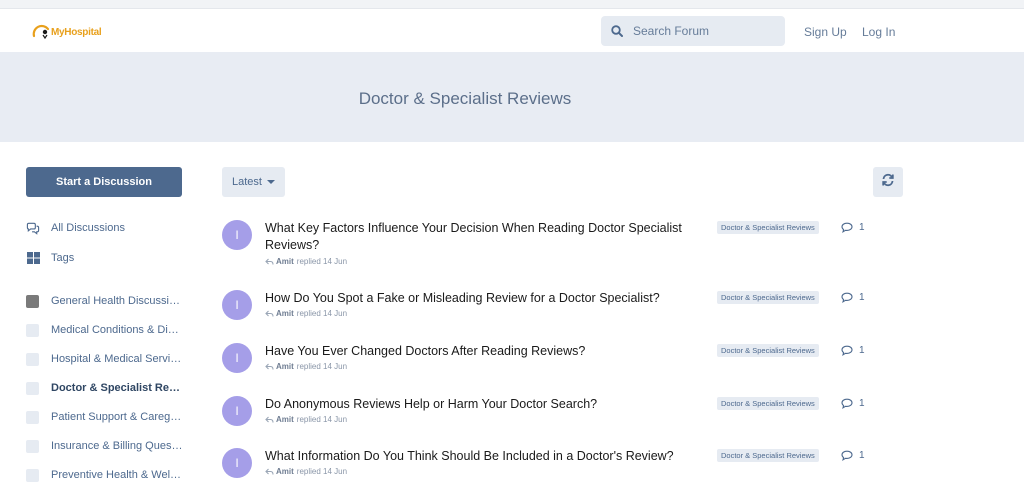 The width and height of the screenshot is (1024, 485). I want to click on sidebar-item-label: Hospital & Medical Services, so click(117, 359).